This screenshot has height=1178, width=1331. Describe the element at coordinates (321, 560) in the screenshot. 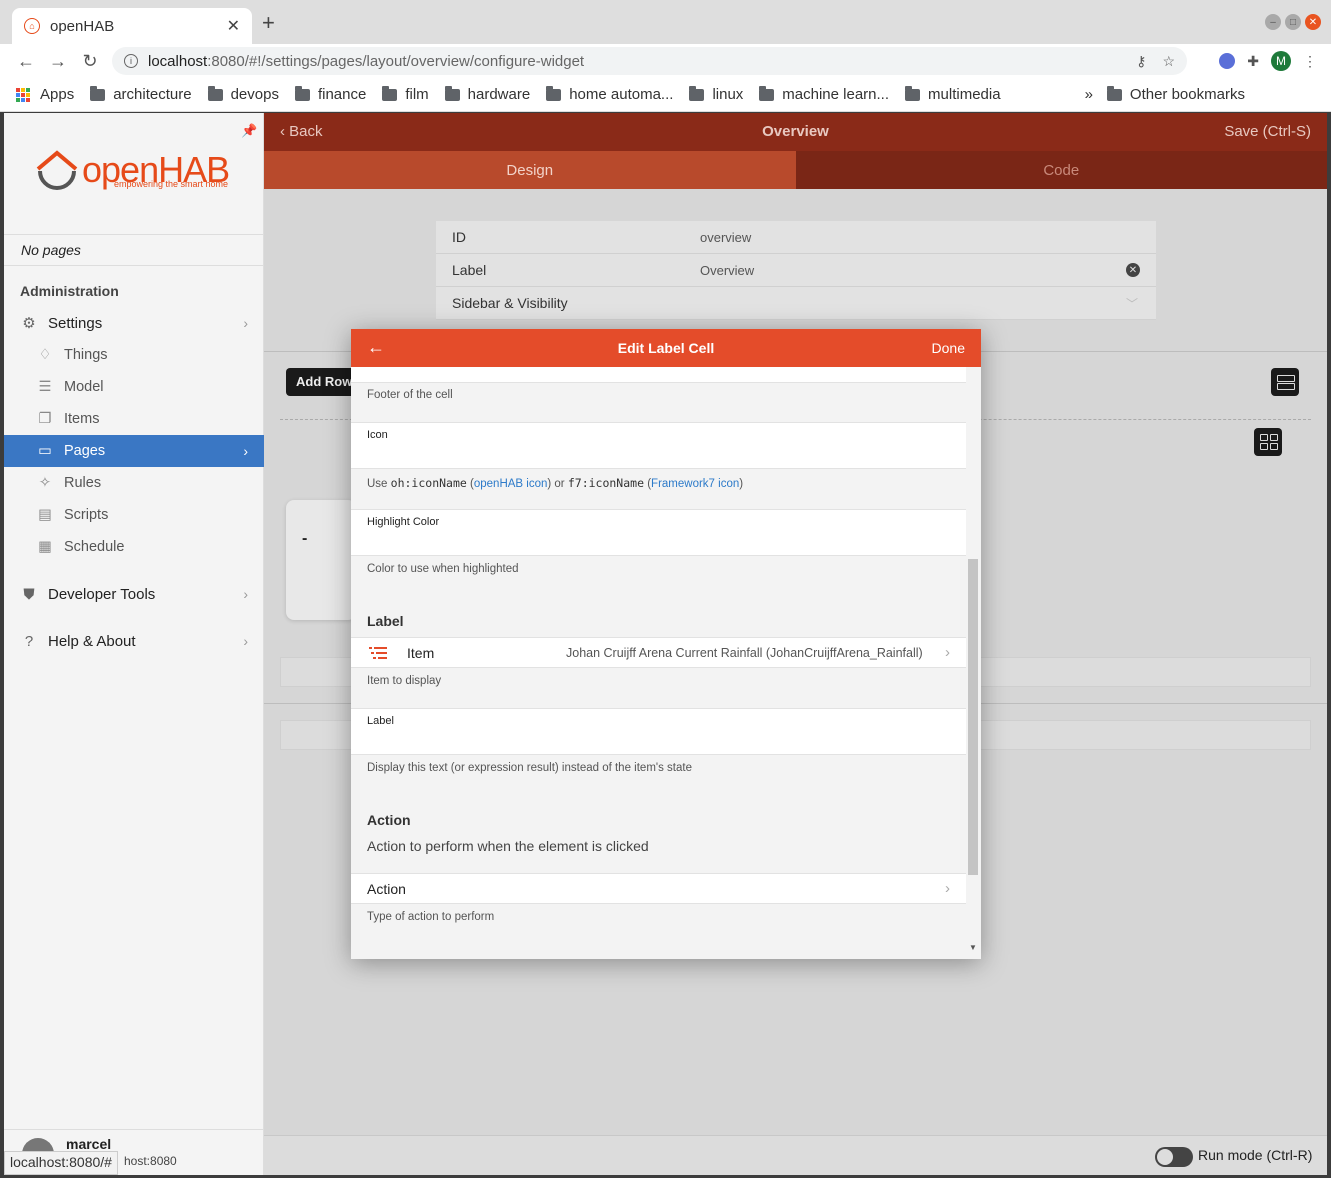

I see `widget-card: -` at that location.